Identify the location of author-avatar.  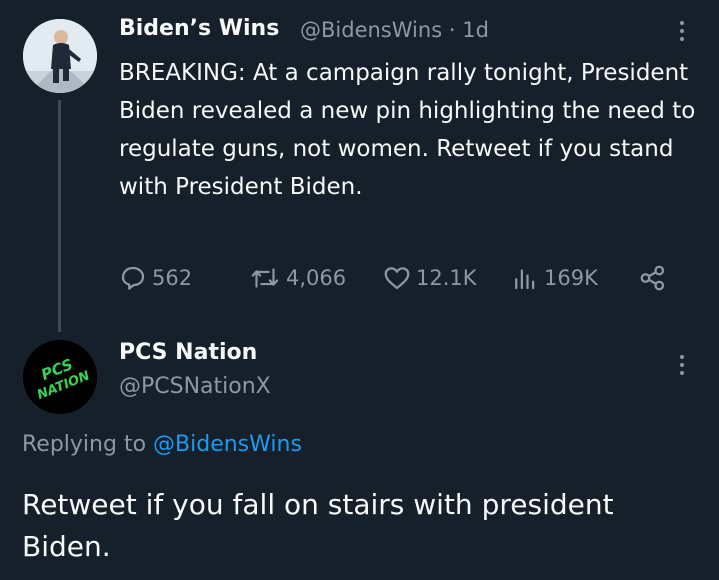
(60, 56).